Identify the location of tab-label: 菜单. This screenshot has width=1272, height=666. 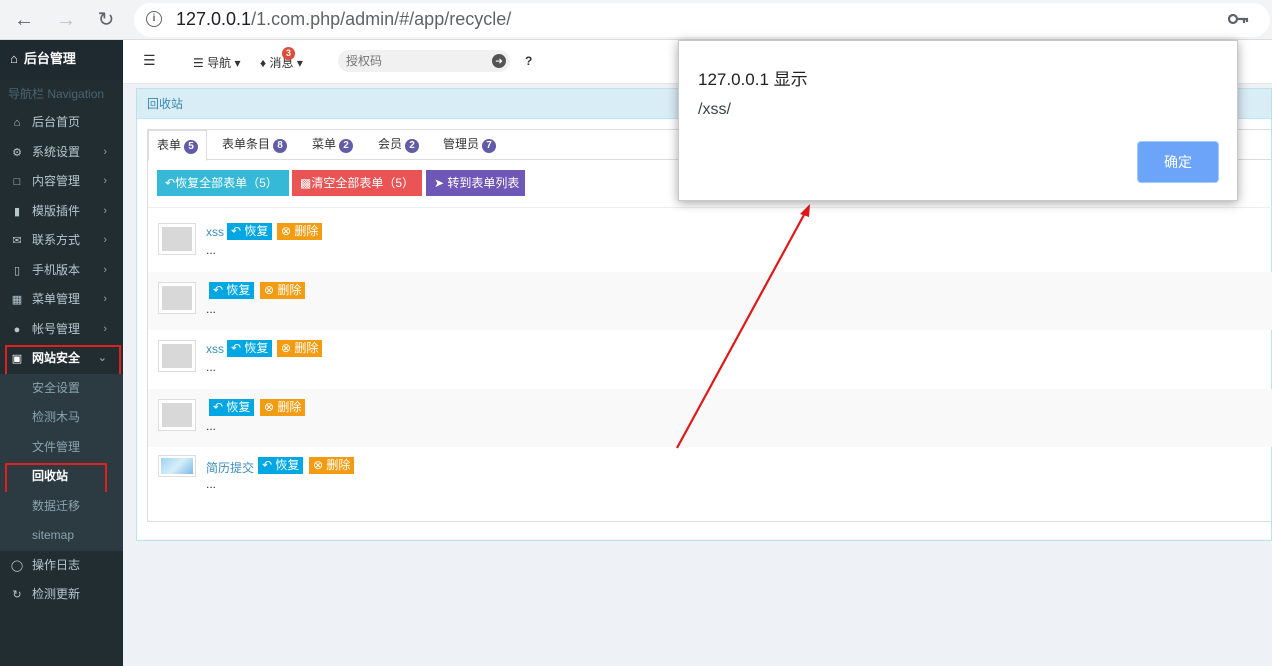
(324, 144).